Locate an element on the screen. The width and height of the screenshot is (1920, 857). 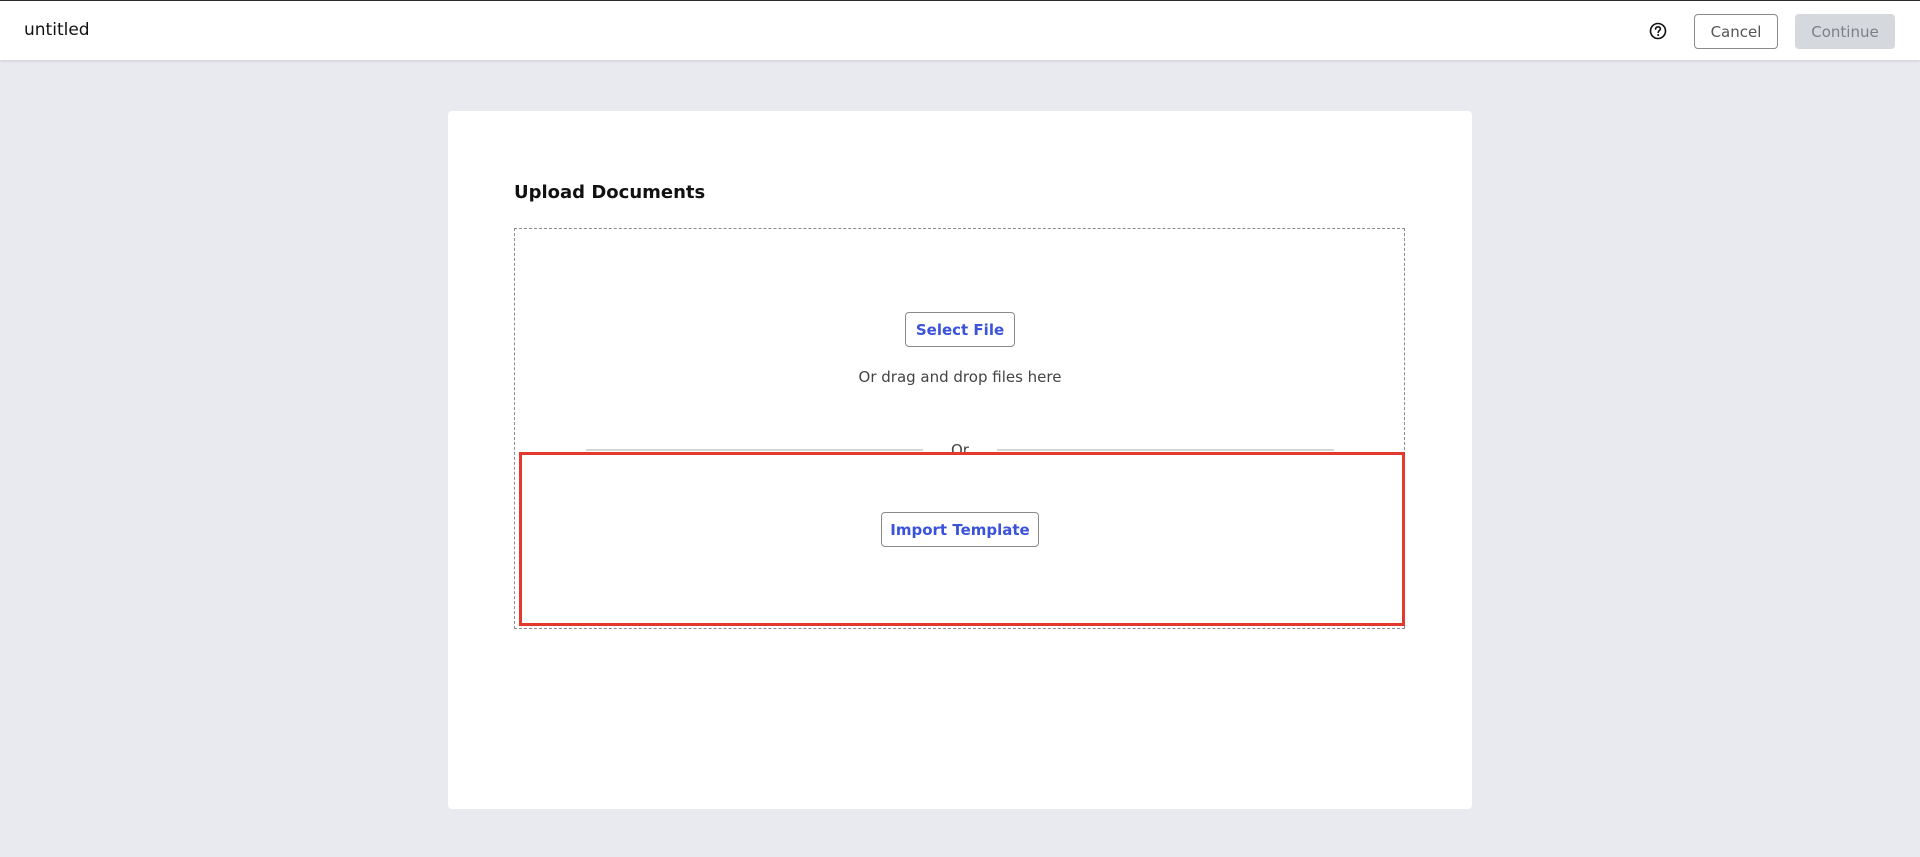
or-separator: Or is located at coordinates (960, 450).